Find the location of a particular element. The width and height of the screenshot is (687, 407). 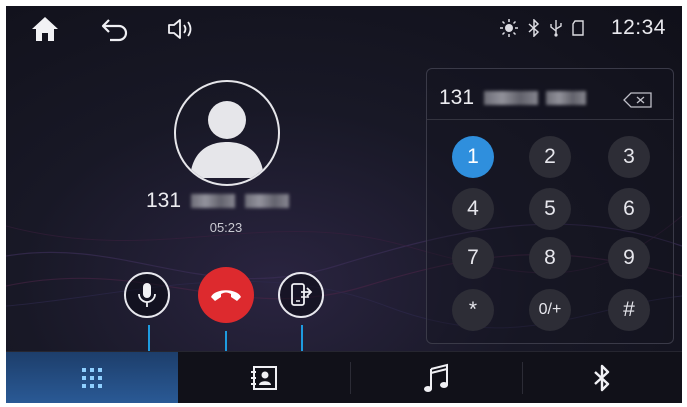

tab-contacts is located at coordinates (264, 377).